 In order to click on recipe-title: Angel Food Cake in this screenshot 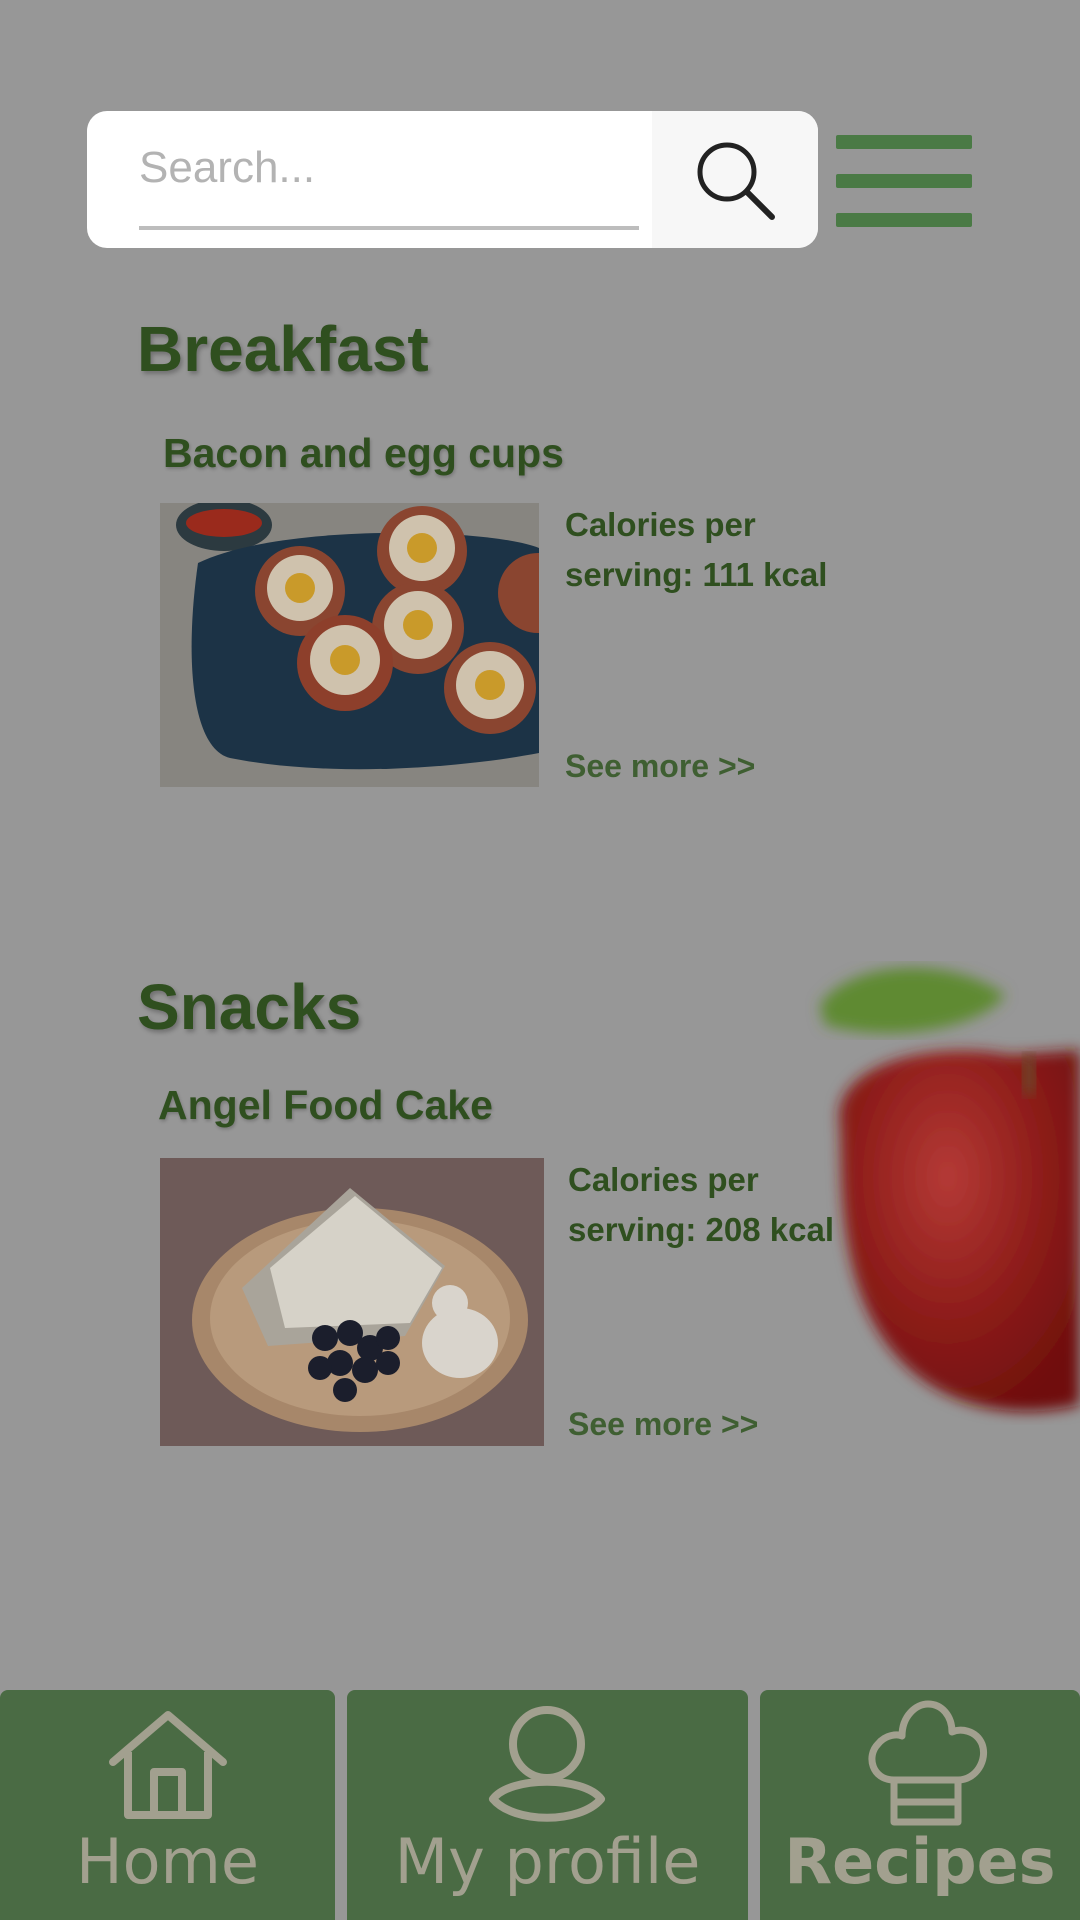, I will do `click(325, 1105)`.